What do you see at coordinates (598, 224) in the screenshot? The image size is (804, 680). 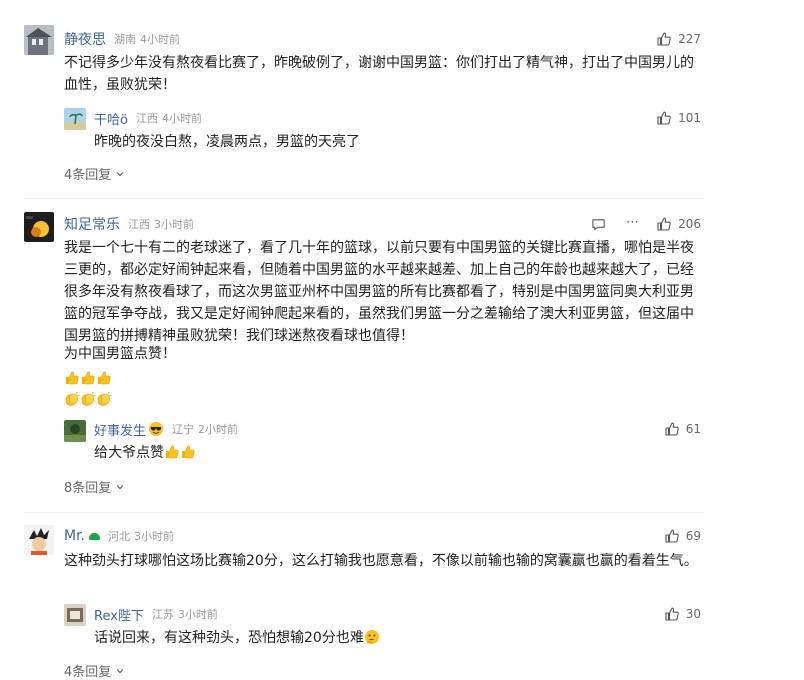 I see `comment-icon` at bounding box center [598, 224].